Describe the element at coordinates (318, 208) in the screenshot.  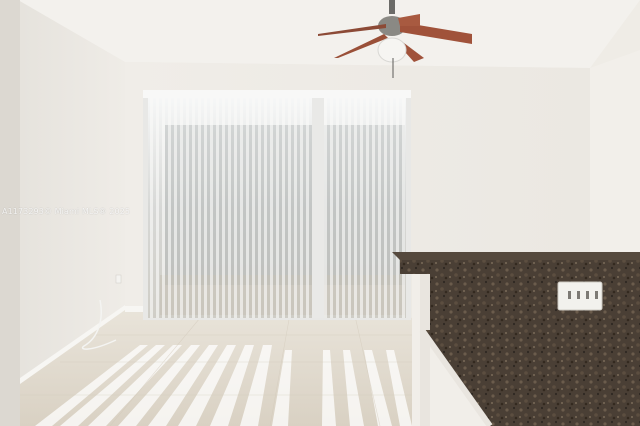
I see `door-mullion` at that location.